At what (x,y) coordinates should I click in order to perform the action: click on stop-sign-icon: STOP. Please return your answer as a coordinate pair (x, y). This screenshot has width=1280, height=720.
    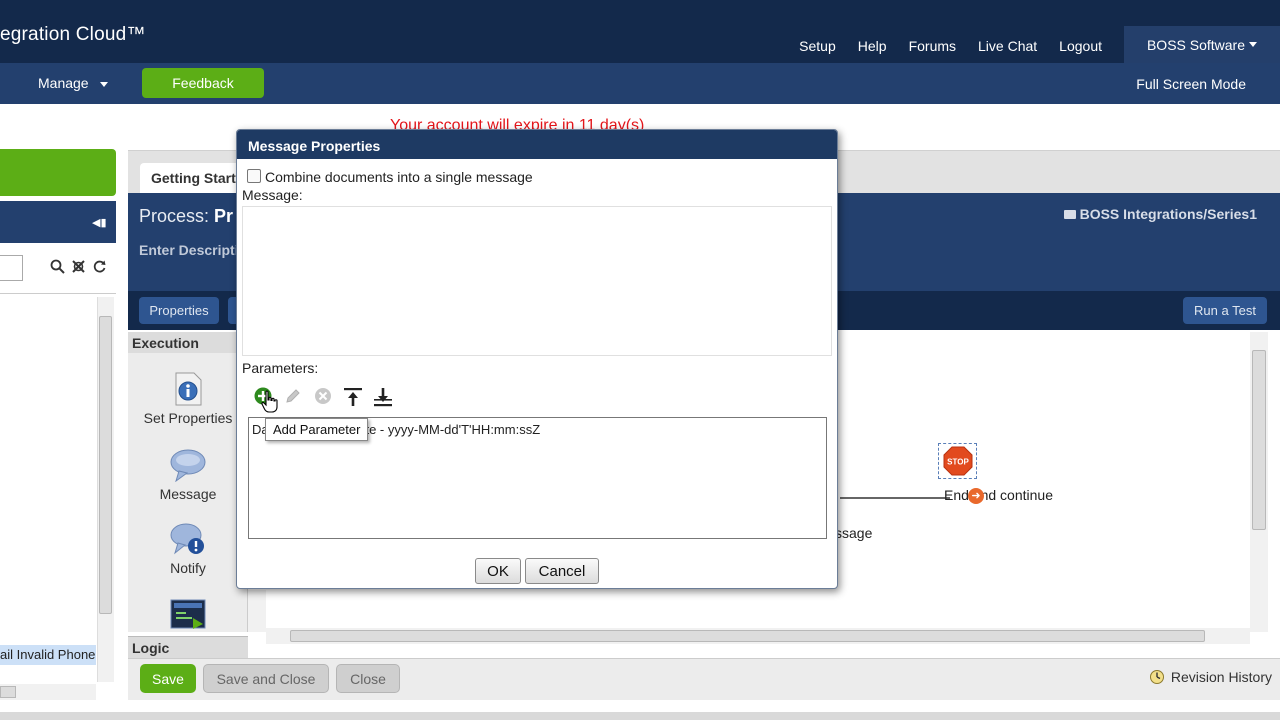
    Looking at the image, I should click on (958, 461).